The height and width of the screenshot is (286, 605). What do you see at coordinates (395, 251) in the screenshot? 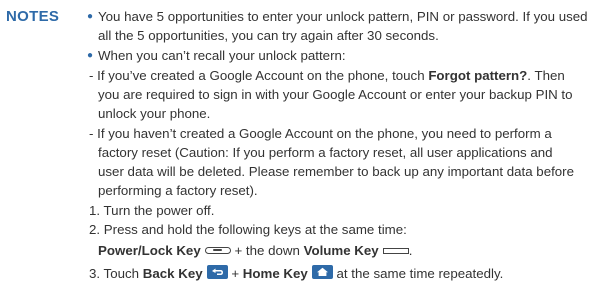
I see `volume-key-icon` at bounding box center [395, 251].